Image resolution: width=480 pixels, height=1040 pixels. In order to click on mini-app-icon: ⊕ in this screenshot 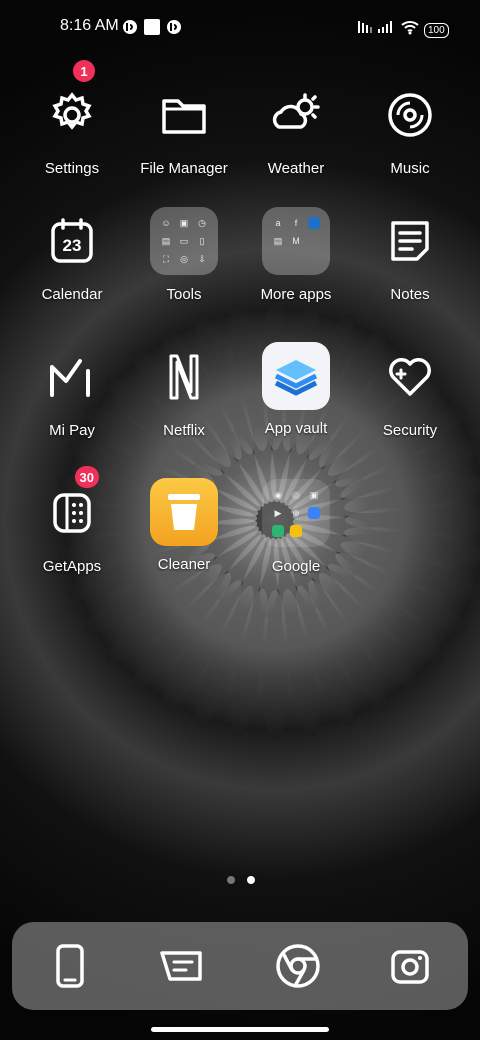, I will do `click(296, 512)`.